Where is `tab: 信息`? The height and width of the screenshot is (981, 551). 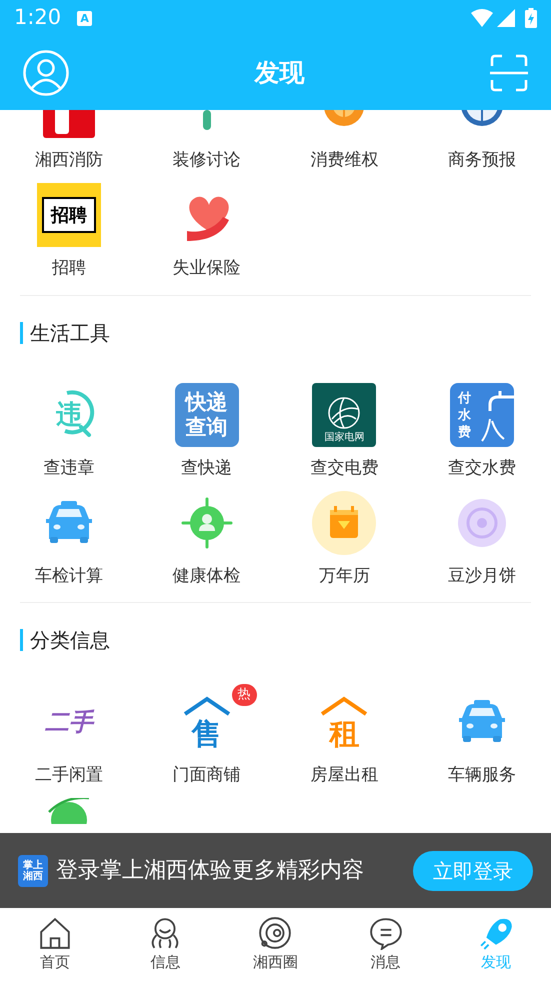 tab: 信息 is located at coordinates (165, 944).